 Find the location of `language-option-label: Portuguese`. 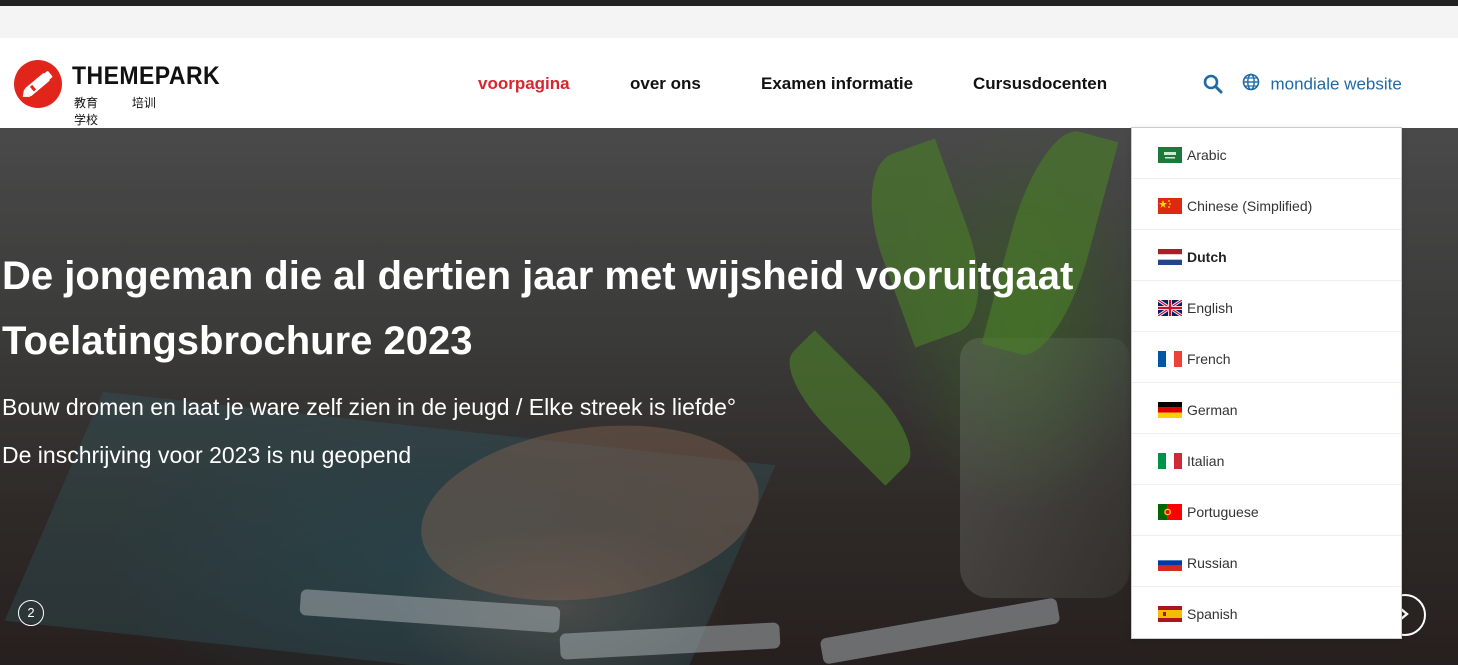

language-option-label: Portuguese is located at coordinates (1223, 512).